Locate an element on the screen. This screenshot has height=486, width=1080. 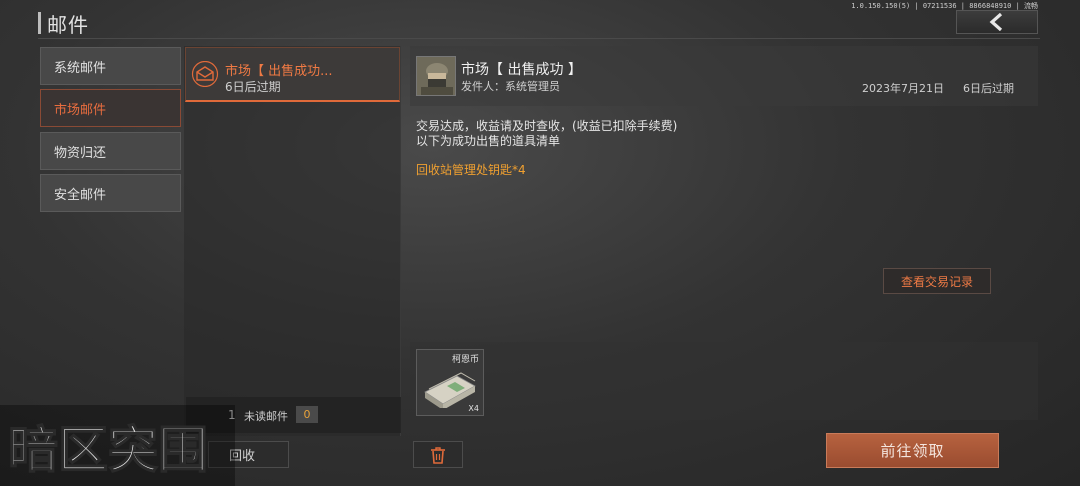
page-header: 邮件 is located at coordinates (63, 23).